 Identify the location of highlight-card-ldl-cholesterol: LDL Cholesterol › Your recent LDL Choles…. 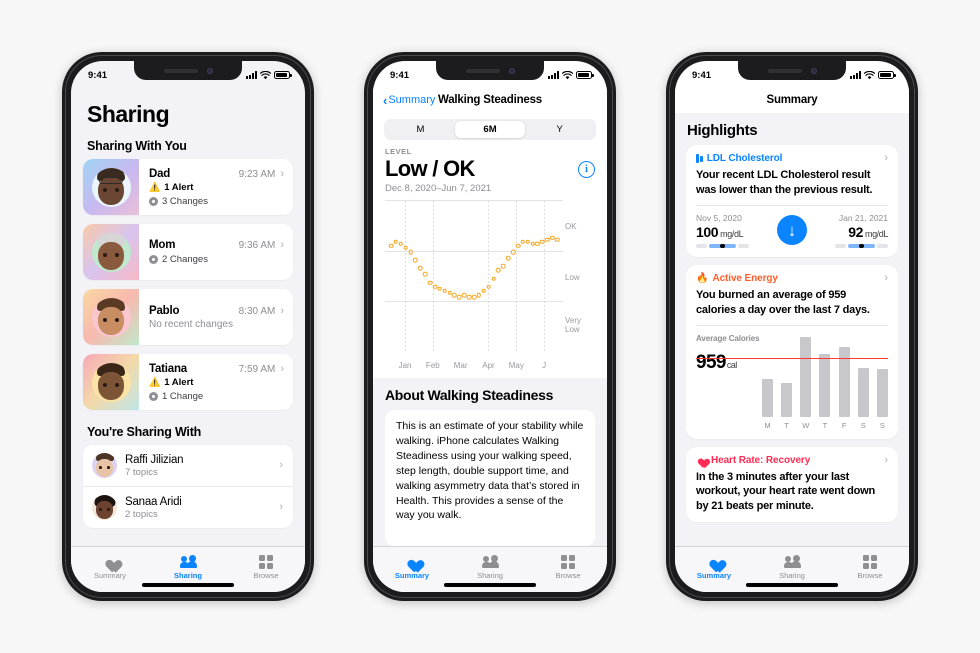
(792, 201).